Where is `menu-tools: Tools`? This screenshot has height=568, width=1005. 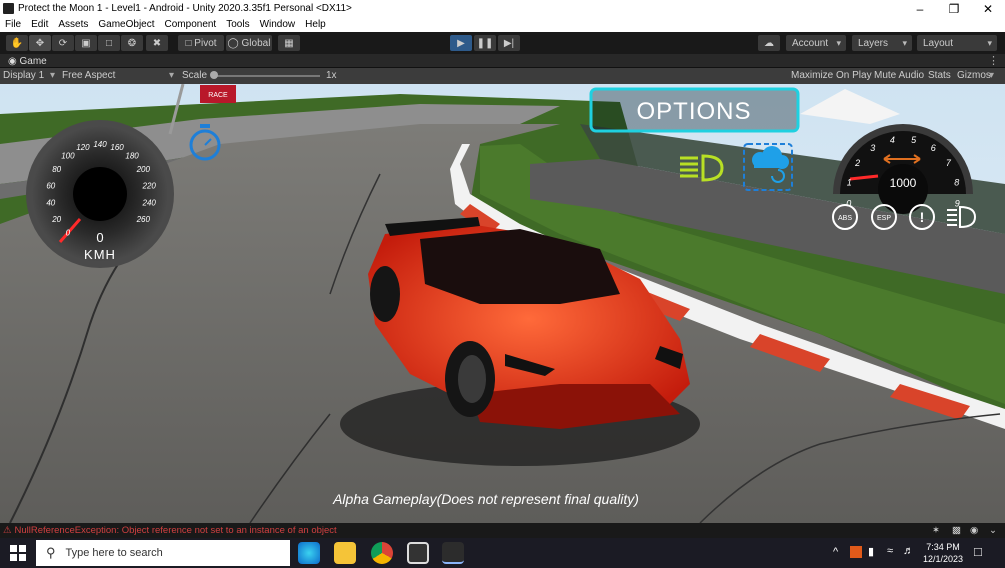
menu-tools: Tools is located at coordinates (237, 24).